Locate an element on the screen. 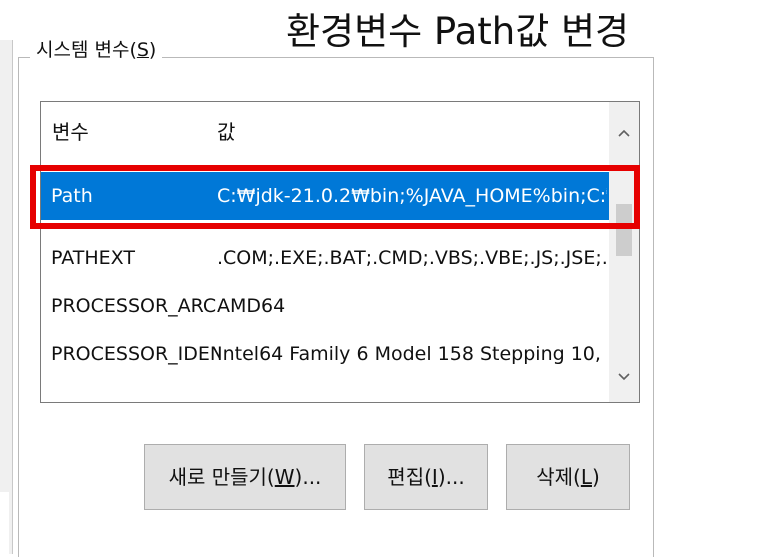 Image resolution: width=764 pixels, height=557 pixels. list-header: 변수 값 is located at coordinates (325, 132).